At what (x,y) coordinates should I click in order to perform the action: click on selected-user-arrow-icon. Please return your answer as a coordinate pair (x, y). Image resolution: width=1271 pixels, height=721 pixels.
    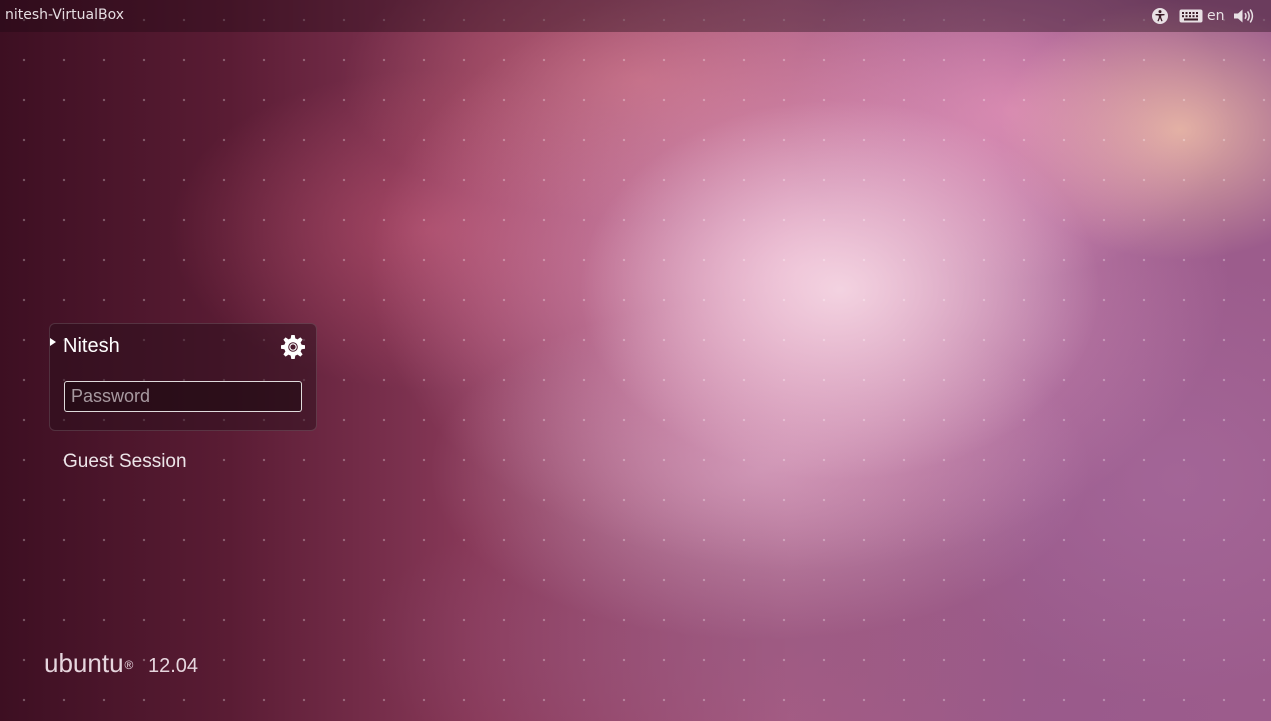
    Looking at the image, I should click on (53, 342).